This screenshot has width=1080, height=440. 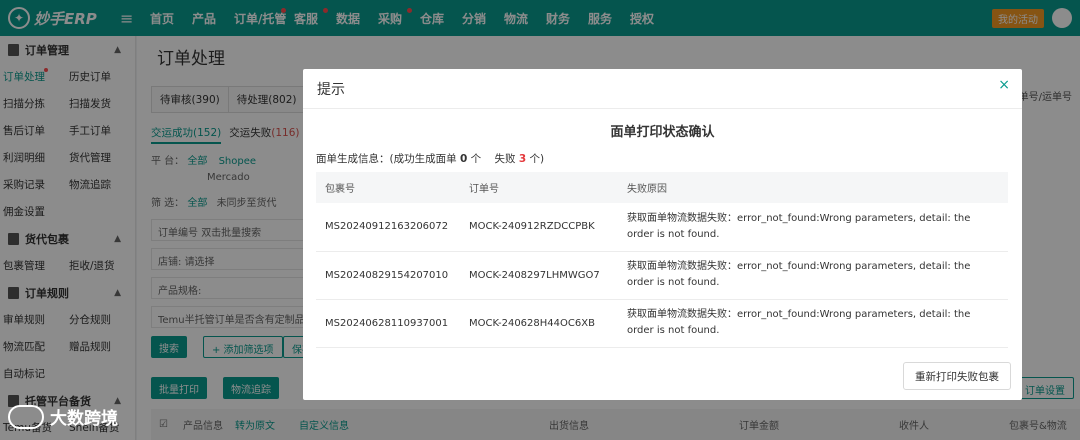 I want to click on generation-summary: 面单生成信息：(成功生成面单 0 个 失败 3 个), so click(x=430, y=158).